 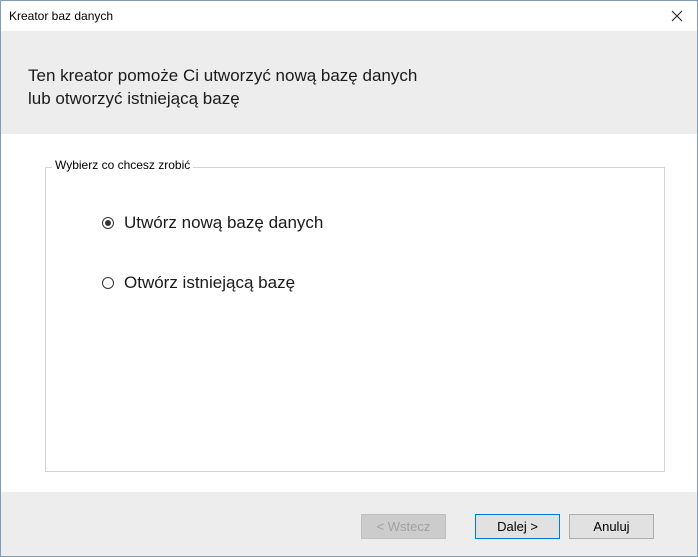 I want to click on header-text-line2: lub otworzyć istniejącą bazę, so click(x=134, y=98).